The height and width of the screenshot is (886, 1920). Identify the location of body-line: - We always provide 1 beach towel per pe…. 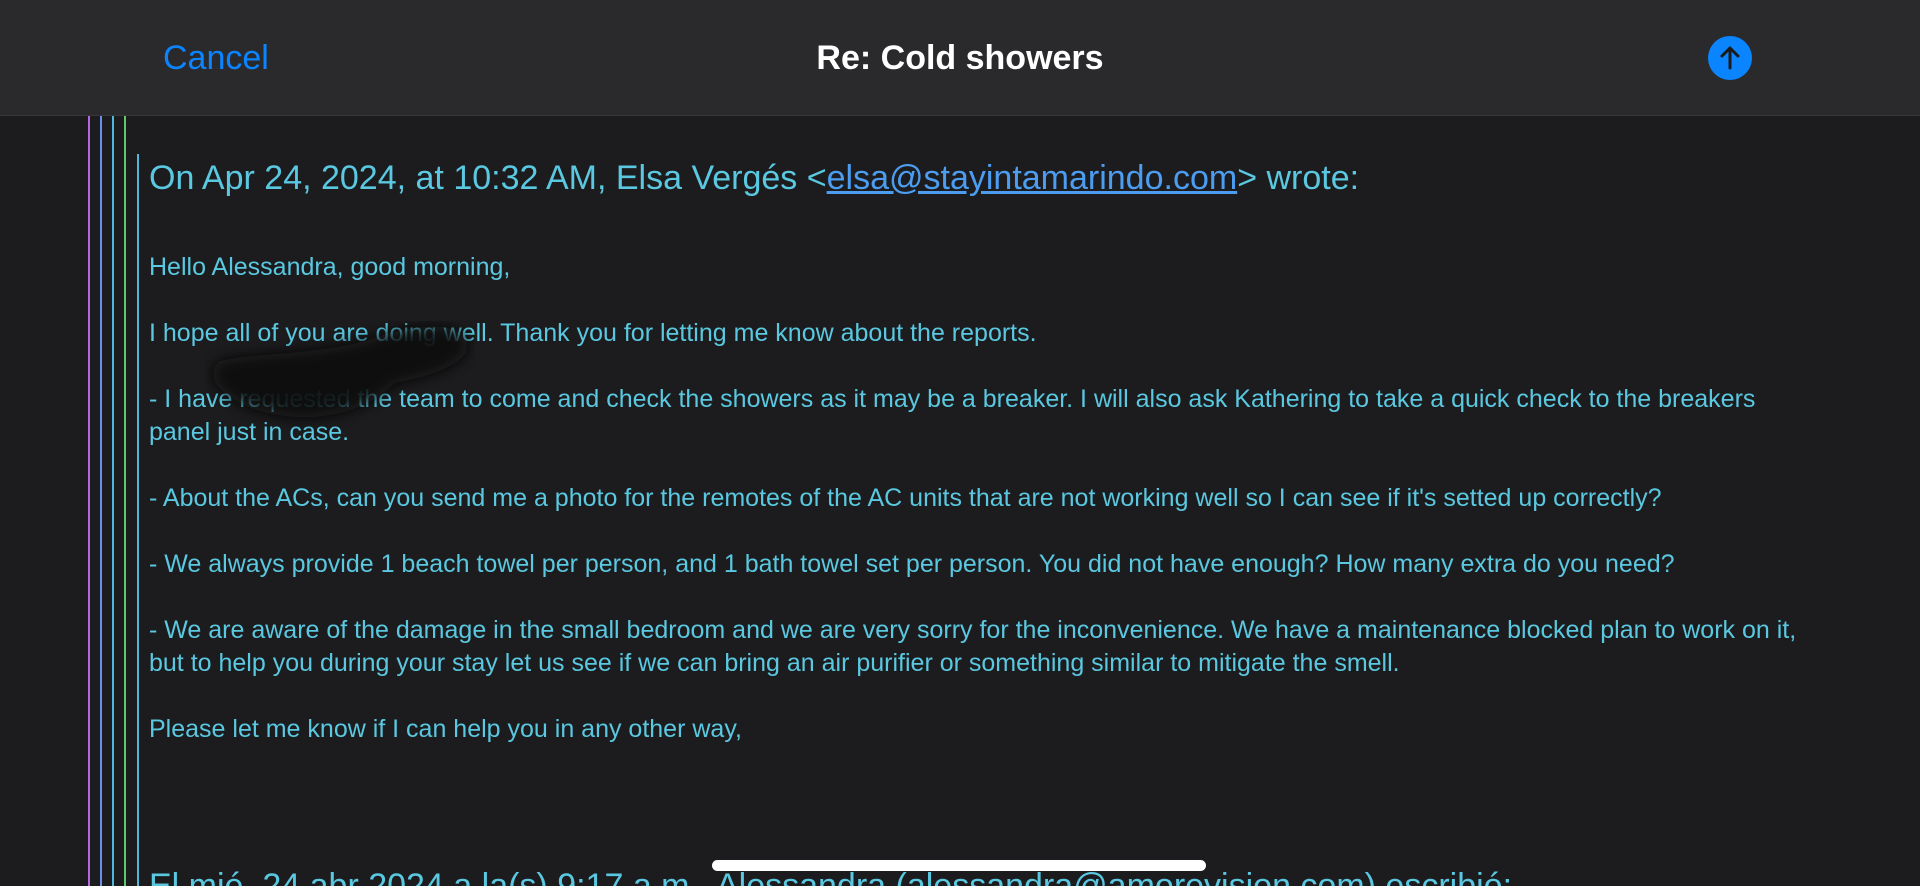
(912, 564).